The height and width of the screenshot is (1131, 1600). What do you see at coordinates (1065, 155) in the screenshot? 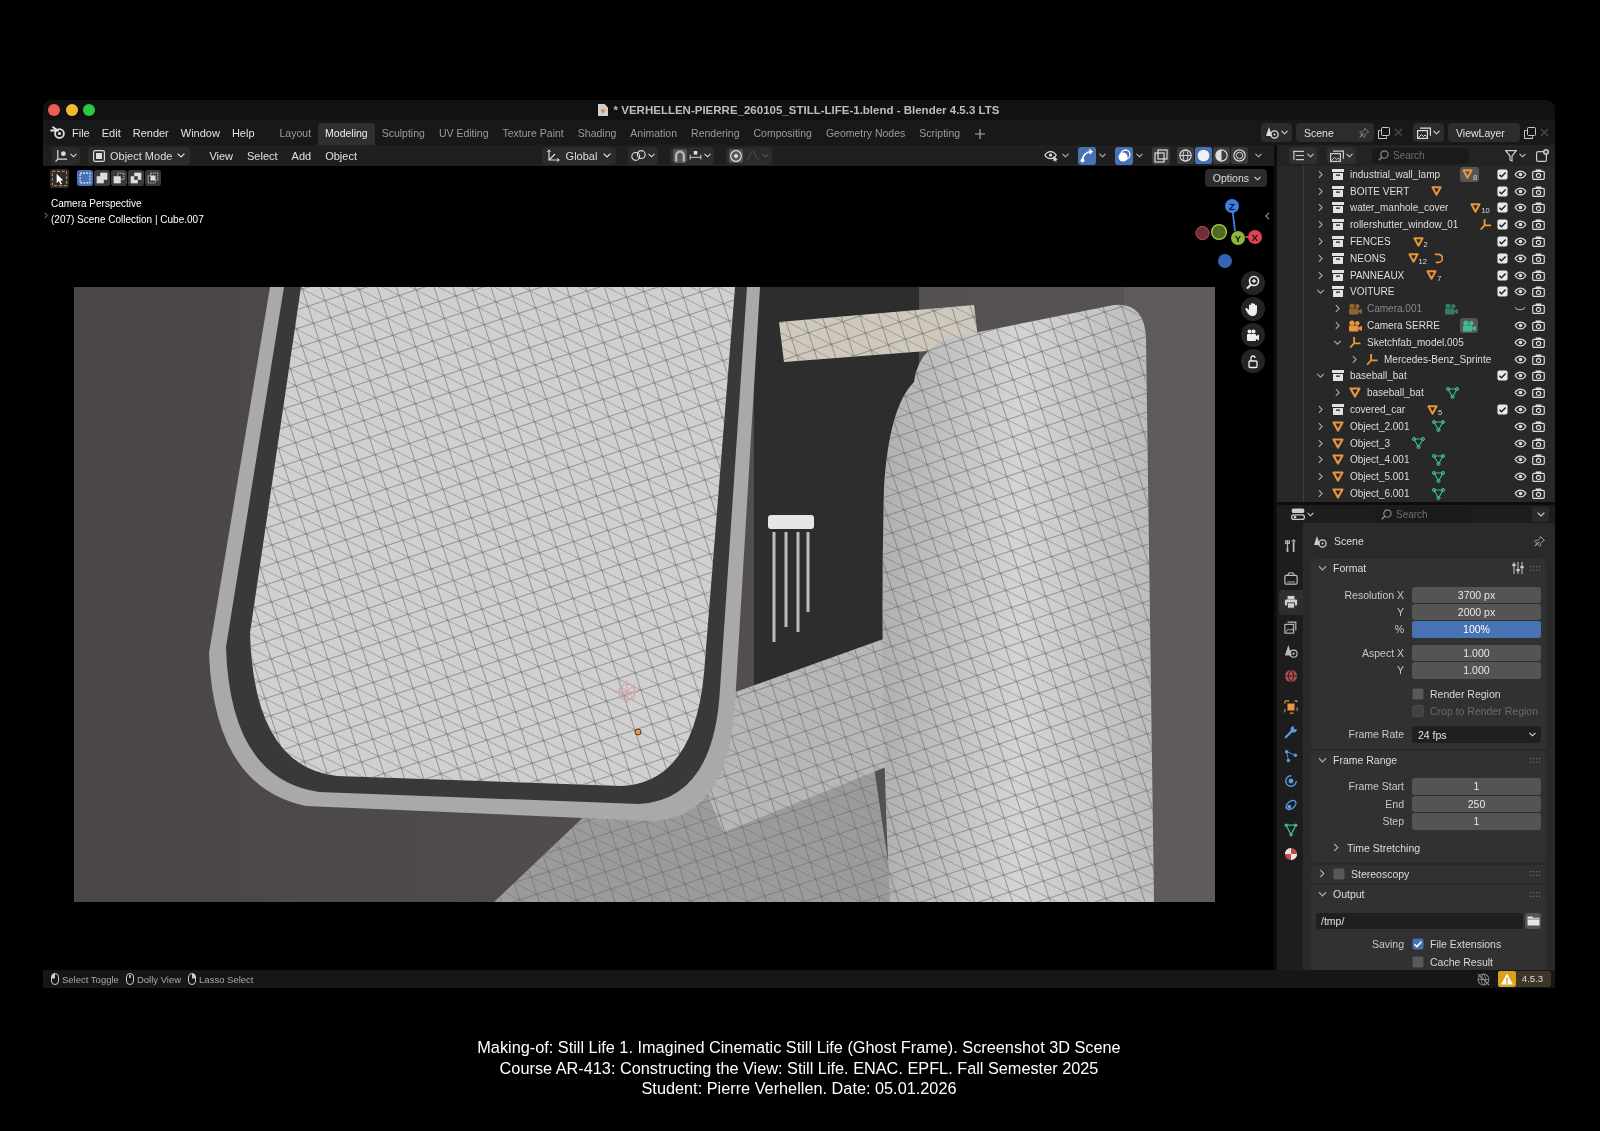
I see `caret-icon` at bounding box center [1065, 155].